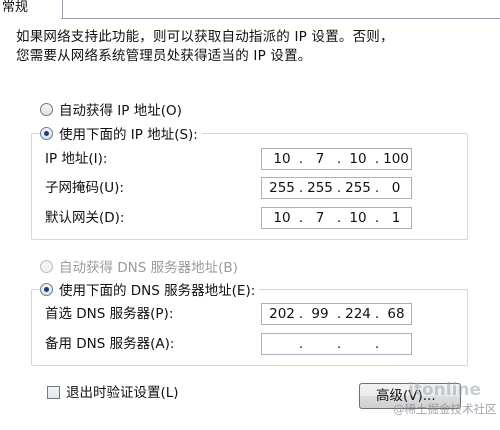 The height and width of the screenshot is (430, 500). I want to click on subnet-mask-input: 255 . 255 . 255 . 0, so click(336, 188).